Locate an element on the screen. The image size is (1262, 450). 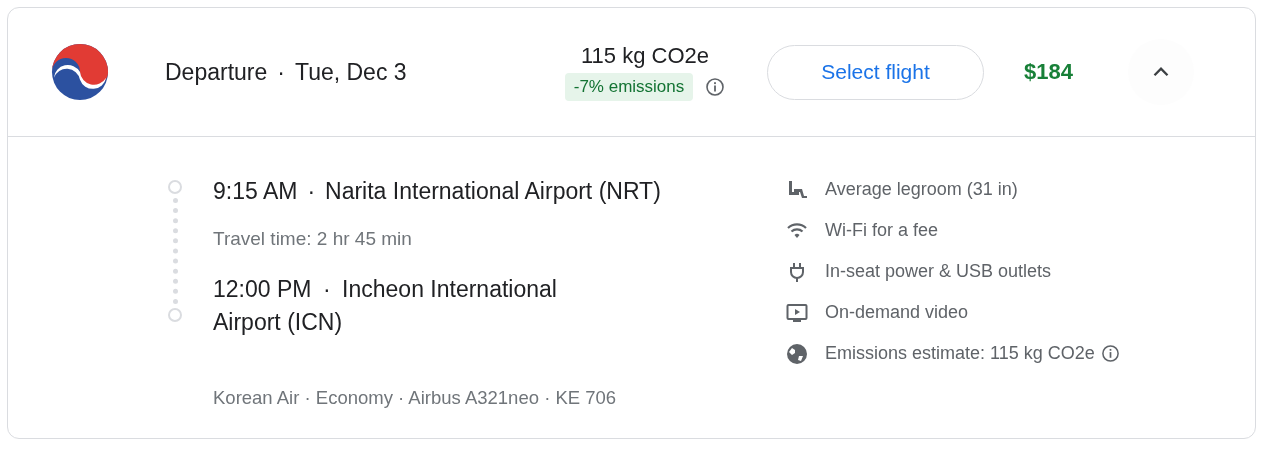
arrival-marker is located at coordinates (175, 315).